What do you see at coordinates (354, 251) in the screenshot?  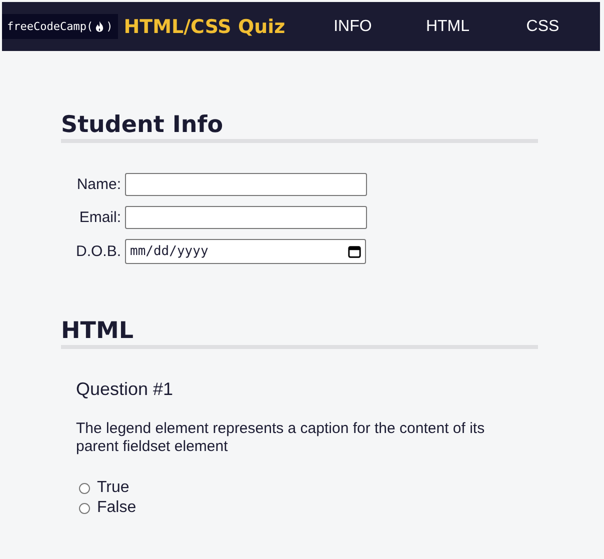 I see `calendar-icon` at bounding box center [354, 251].